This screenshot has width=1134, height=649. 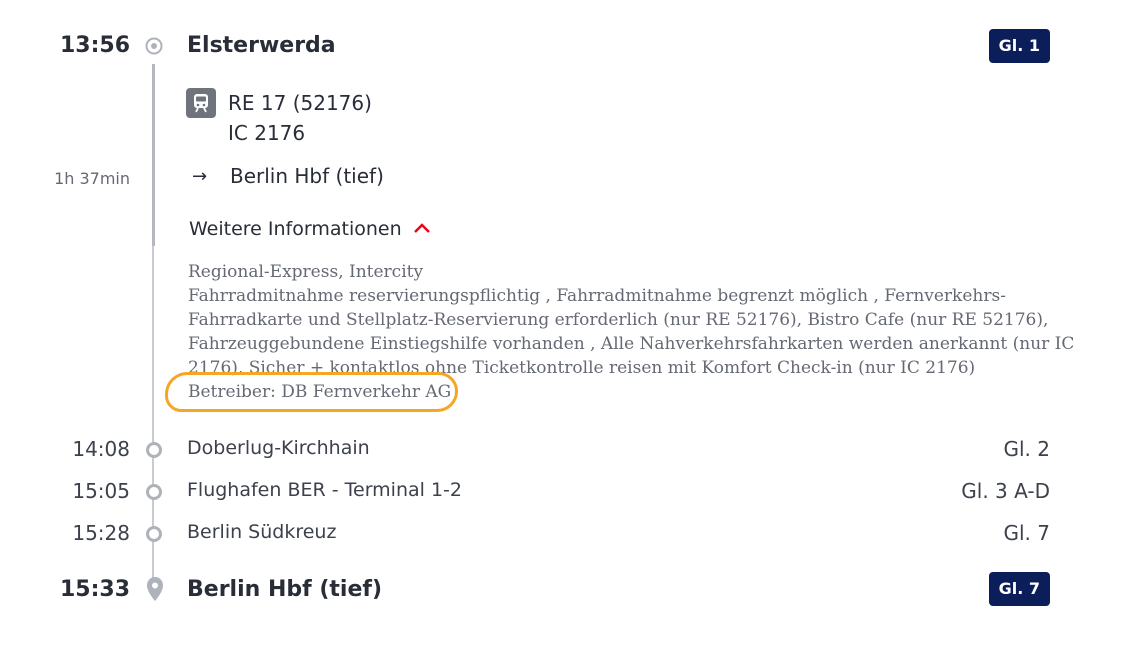 I want to click on stop-platform: Gl. 7, so click(x=1027, y=533).